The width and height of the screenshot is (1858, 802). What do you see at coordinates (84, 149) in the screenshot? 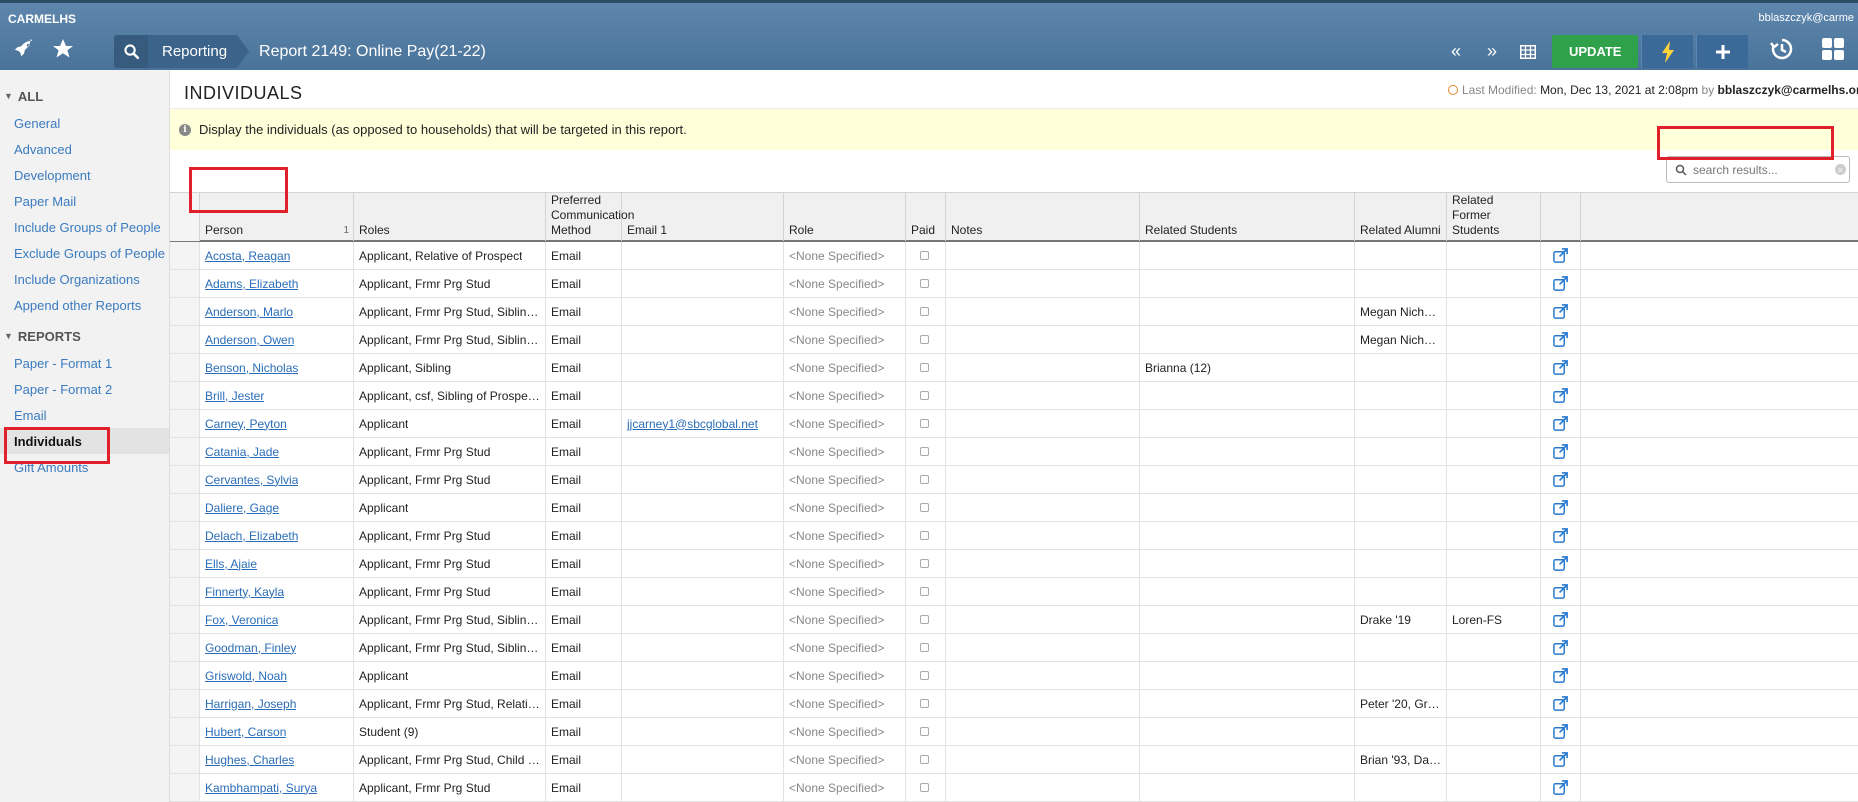
I see `sidebar-item-advanced: Advanced` at bounding box center [84, 149].